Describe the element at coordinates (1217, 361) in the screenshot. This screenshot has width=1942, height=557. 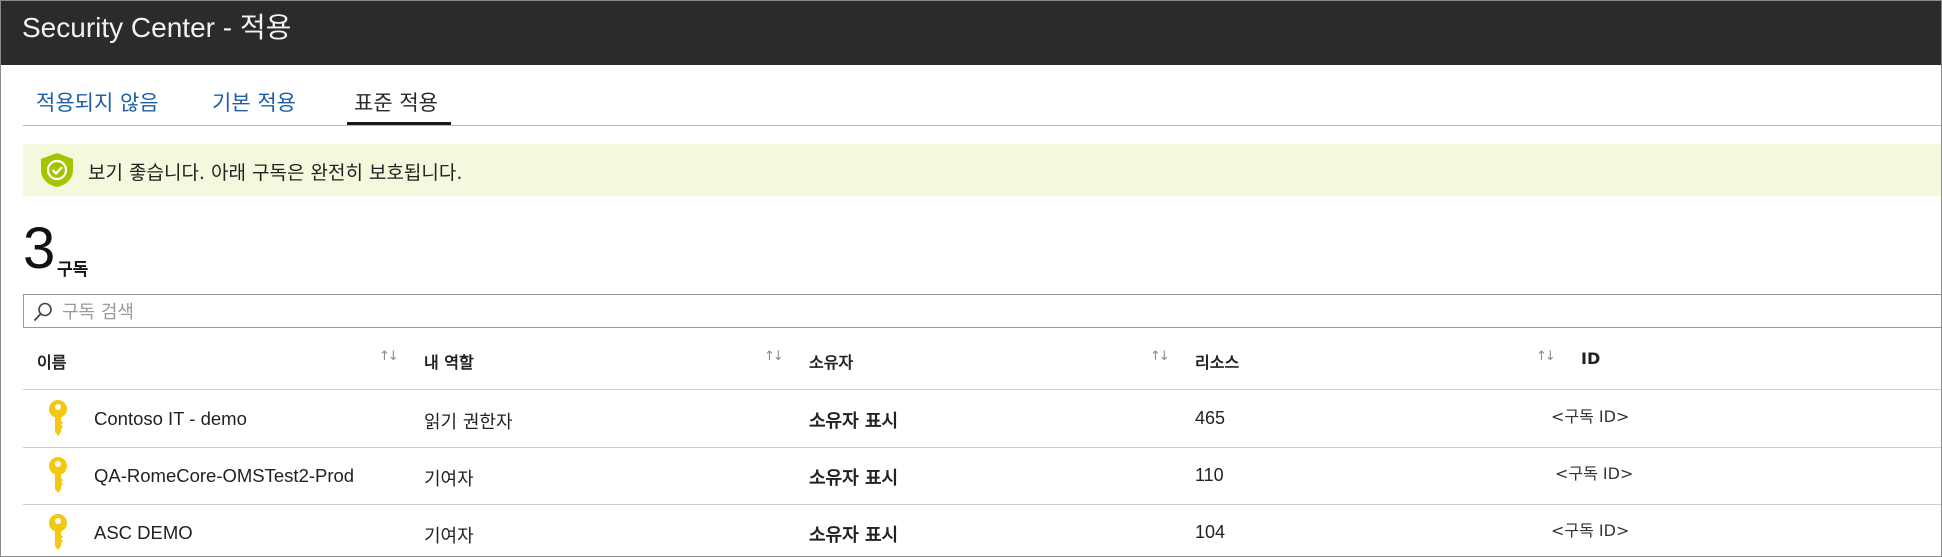
I see `column-header-resources: 리소스` at that location.